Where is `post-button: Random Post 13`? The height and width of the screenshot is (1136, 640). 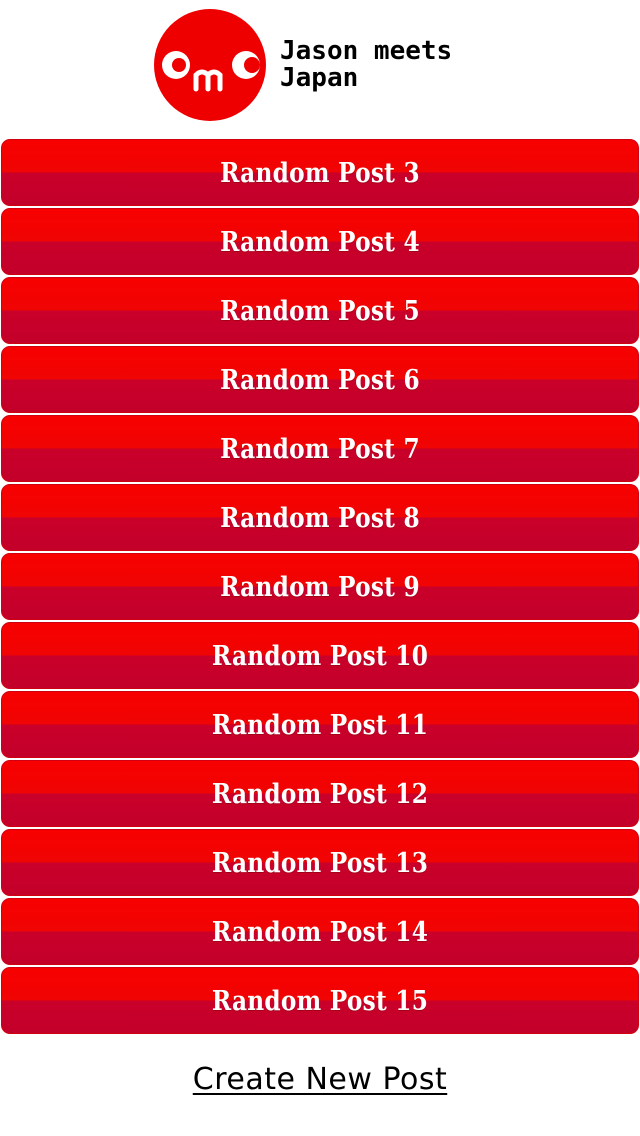 post-button: Random Post 13 is located at coordinates (320, 862).